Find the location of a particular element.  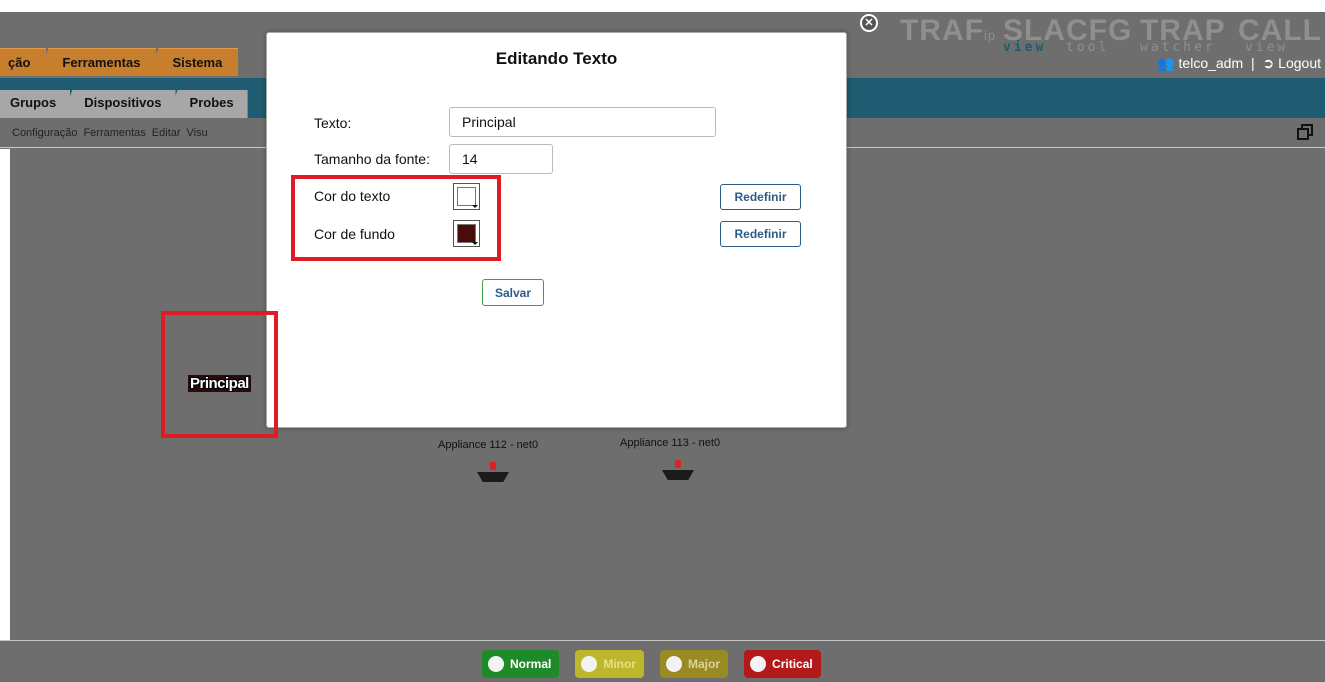

highlight-map-label is located at coordinates (219, 374).